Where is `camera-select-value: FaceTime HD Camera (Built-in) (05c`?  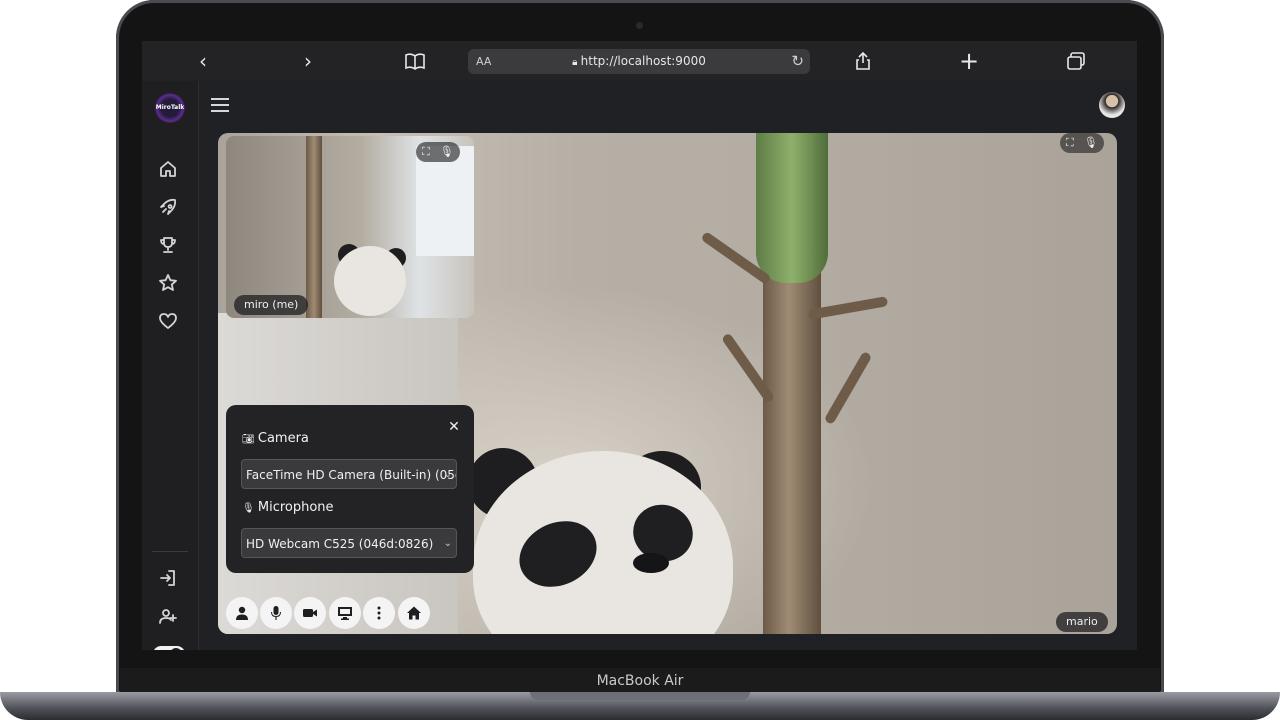
camera-select-value: FaceTime HD Camera (Built-in) (05c is located at coordinates (351, 475).